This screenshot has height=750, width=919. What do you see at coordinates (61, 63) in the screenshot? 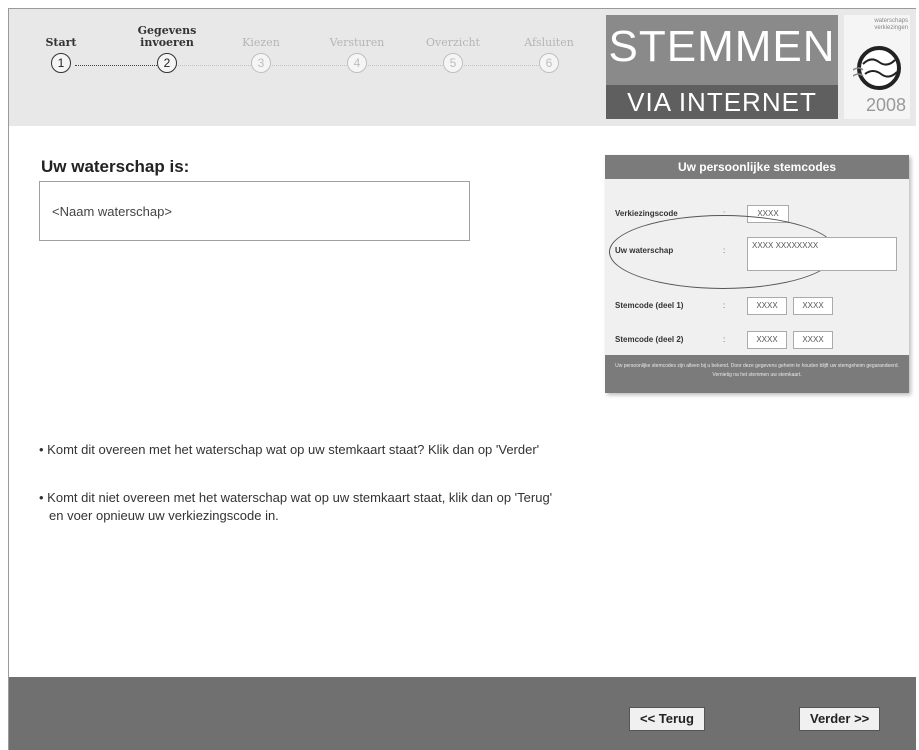
I see `step-number: 1` at bounding box center [61, 63].